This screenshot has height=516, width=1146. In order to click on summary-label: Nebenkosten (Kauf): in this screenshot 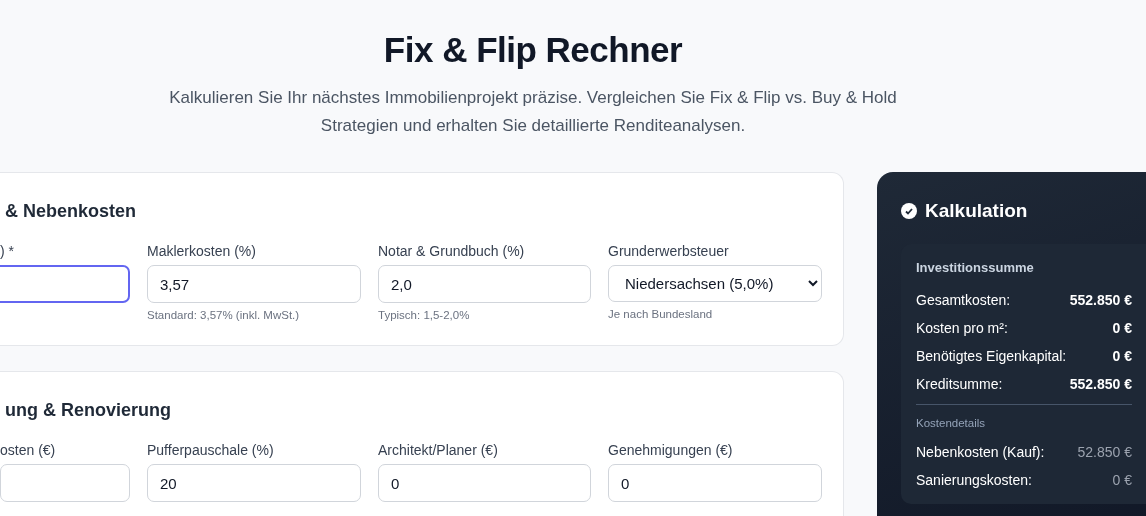, I will do `click(980, 452)`.